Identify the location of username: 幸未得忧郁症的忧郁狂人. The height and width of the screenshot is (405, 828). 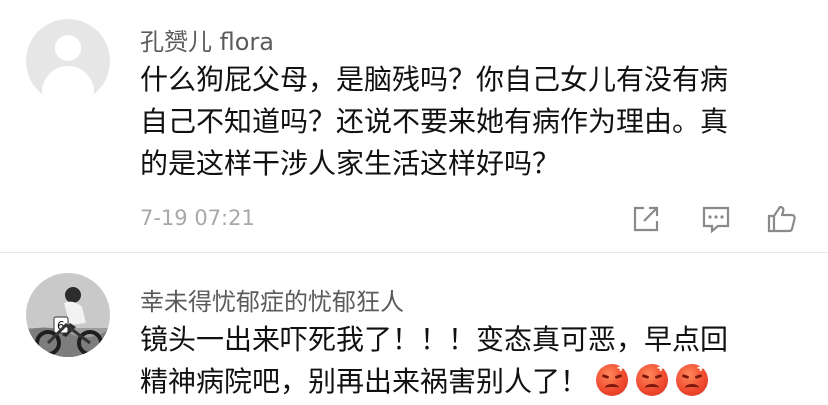
(272, 299).